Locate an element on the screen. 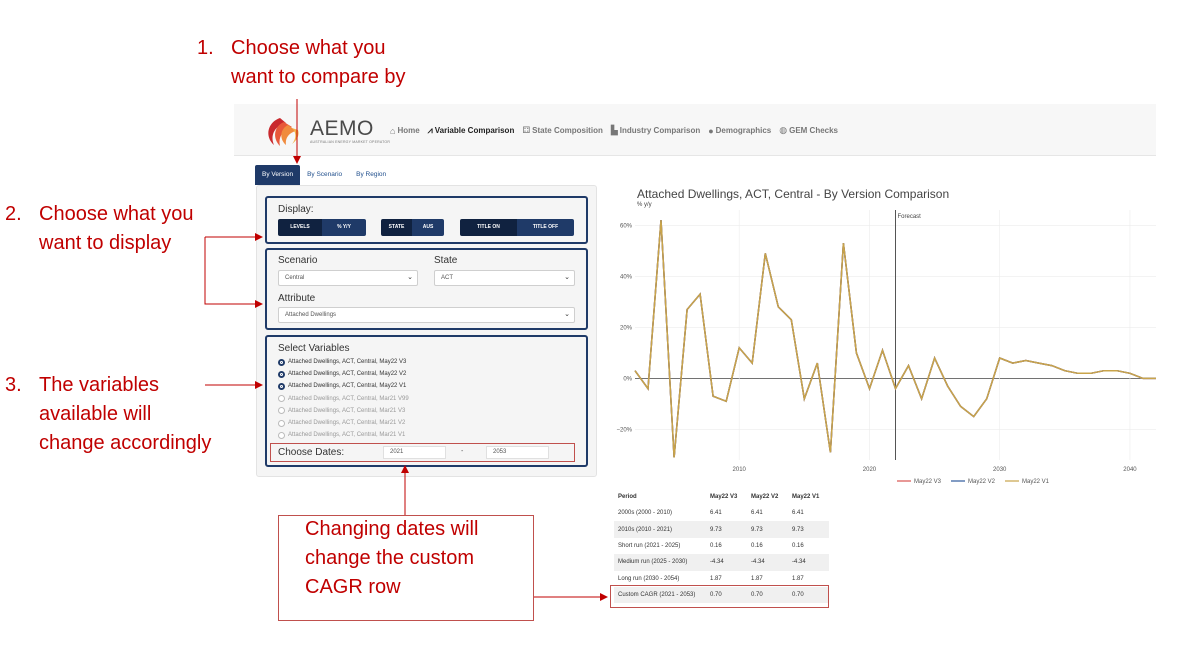  table-cell: 0.16 is located at coordinates (798, 545).